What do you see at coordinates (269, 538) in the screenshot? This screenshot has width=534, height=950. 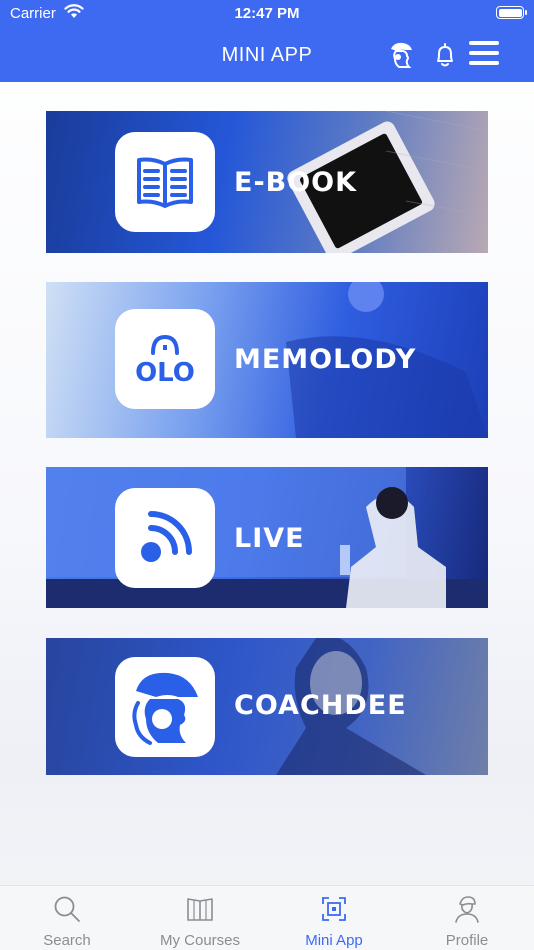 I see `live-label: LIVE` at bounding box center [269, 538].